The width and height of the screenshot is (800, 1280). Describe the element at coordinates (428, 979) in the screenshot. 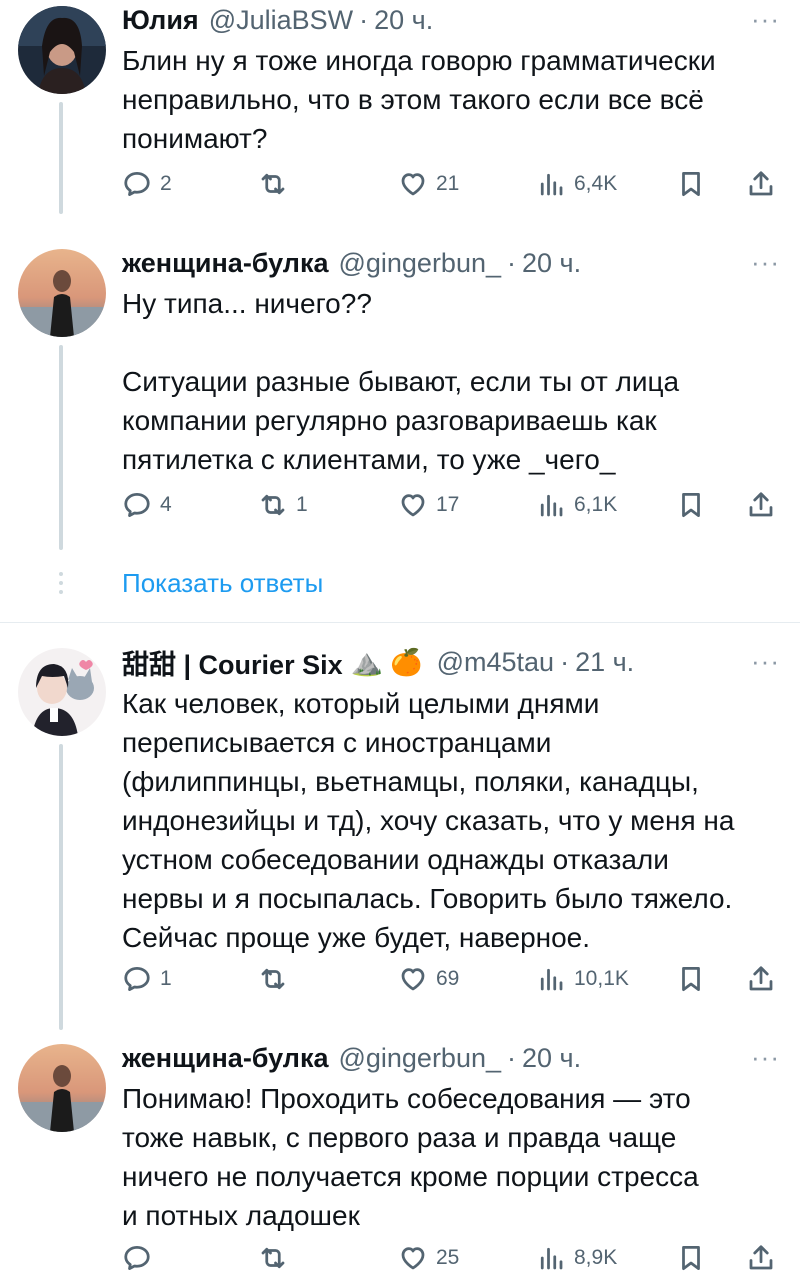

I see `like-button: 69` at that location.